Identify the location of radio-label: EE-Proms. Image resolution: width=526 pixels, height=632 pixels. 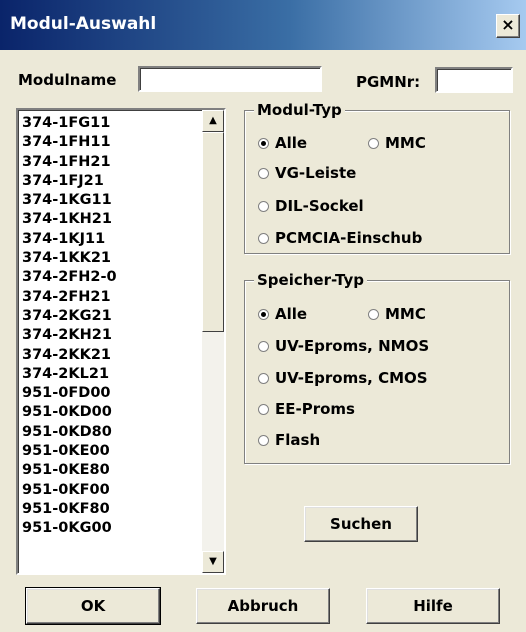
(315, 409).